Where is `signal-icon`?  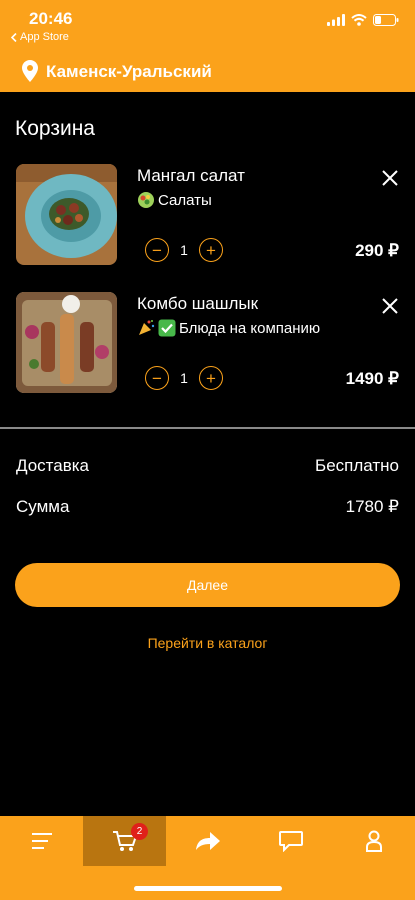 signal-icon is located at coordinates (336, 20).